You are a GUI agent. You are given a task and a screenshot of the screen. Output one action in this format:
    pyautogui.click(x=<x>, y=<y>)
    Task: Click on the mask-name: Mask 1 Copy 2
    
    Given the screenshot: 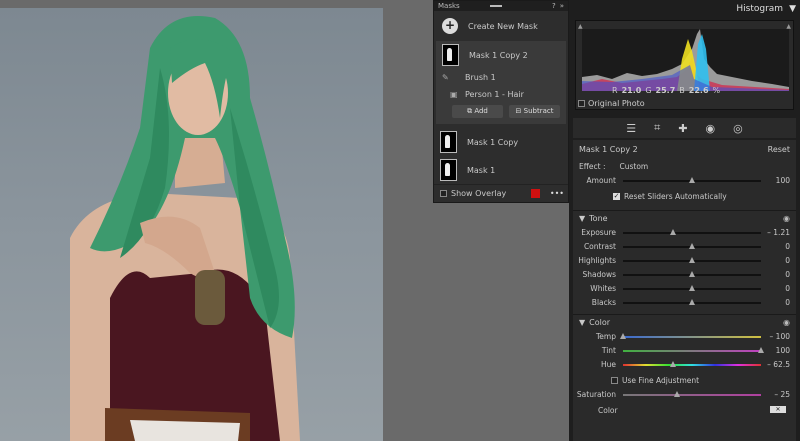 What is the action you would take?
    pyautogui.click(x=608, y=149)
    